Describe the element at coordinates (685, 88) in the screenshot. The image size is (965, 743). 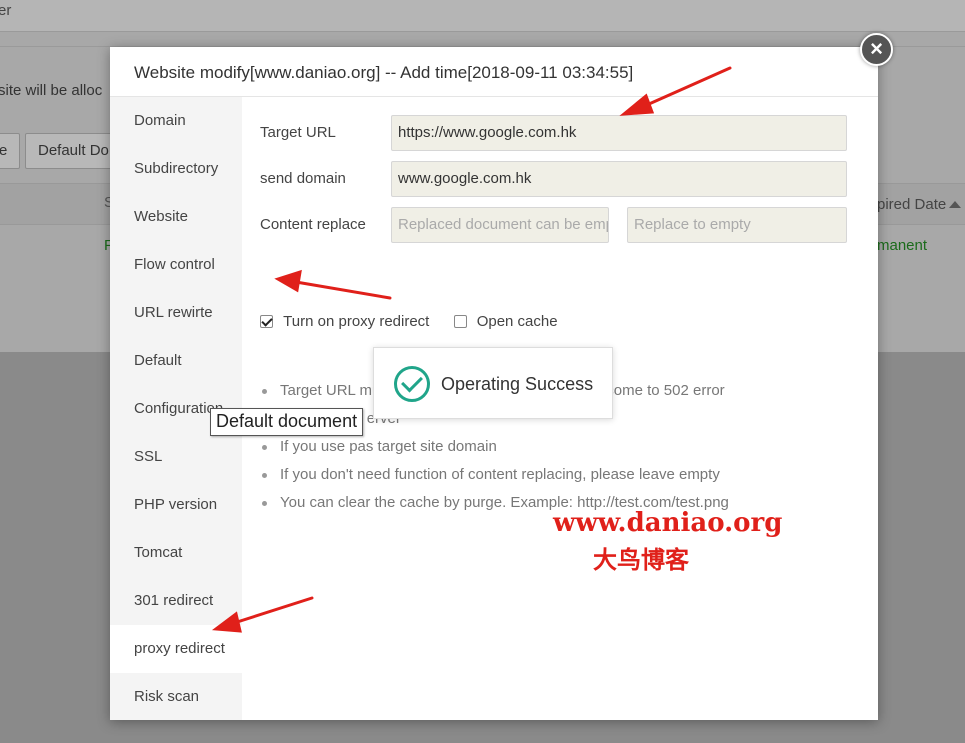
I see `arrow-target-url` at that location.